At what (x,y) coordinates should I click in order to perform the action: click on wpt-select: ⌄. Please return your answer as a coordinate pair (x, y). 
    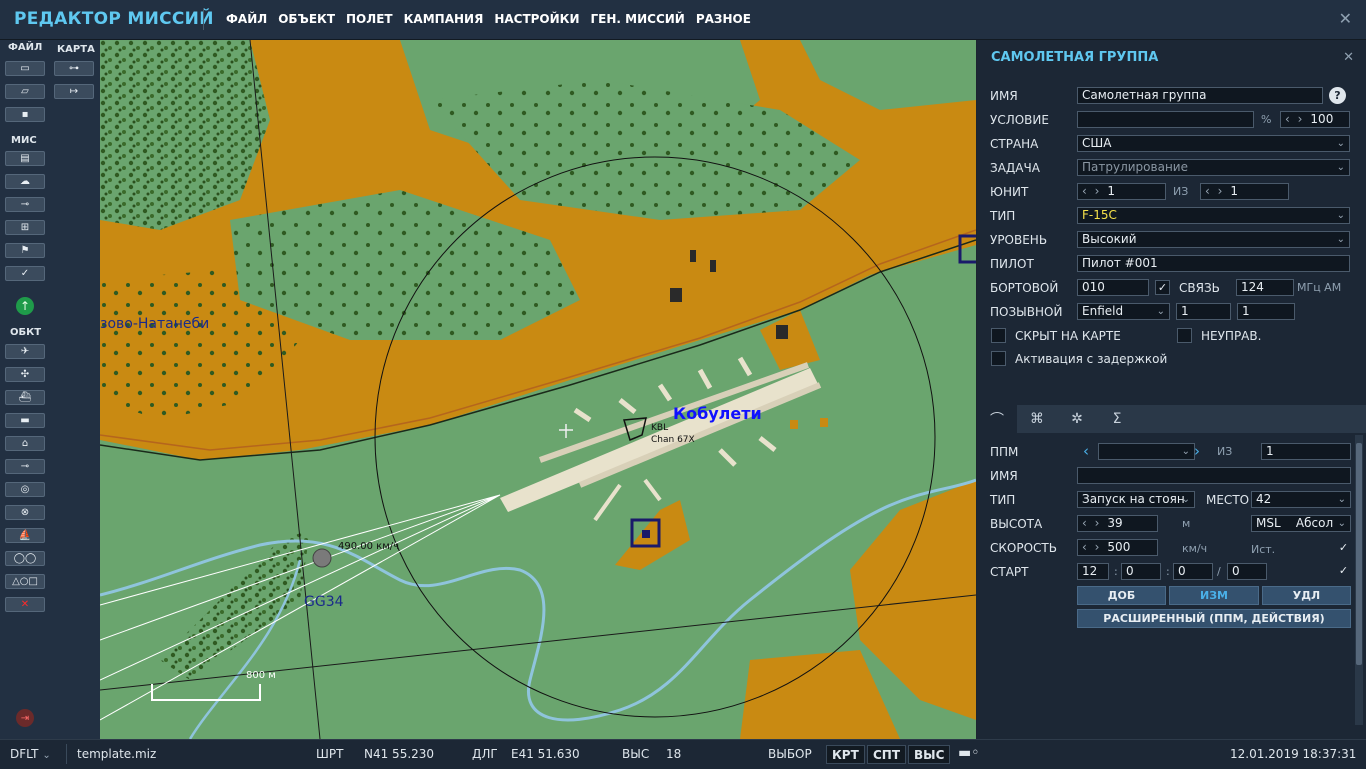
    Looking at the image, I should click on (1146, 451).